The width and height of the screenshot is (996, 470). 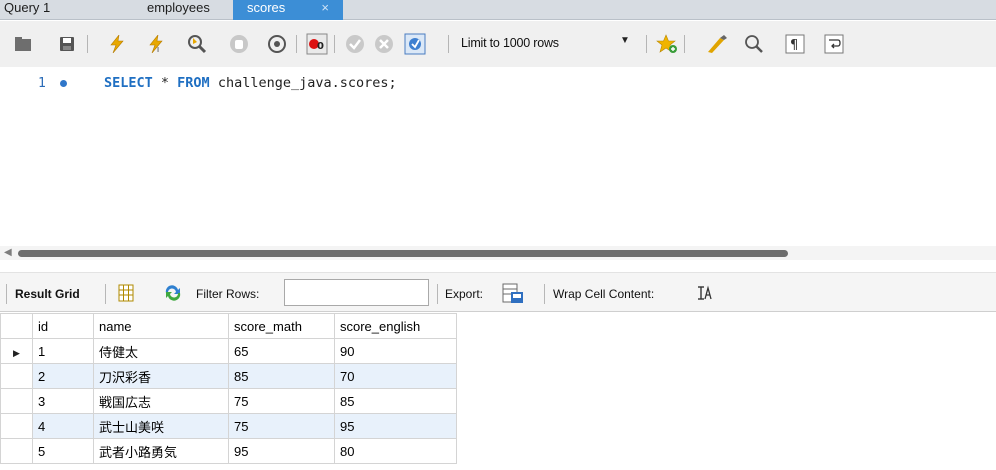 I want to click on table-row: 5 武者小路勇気 95 80, so click(x=228, y=451).